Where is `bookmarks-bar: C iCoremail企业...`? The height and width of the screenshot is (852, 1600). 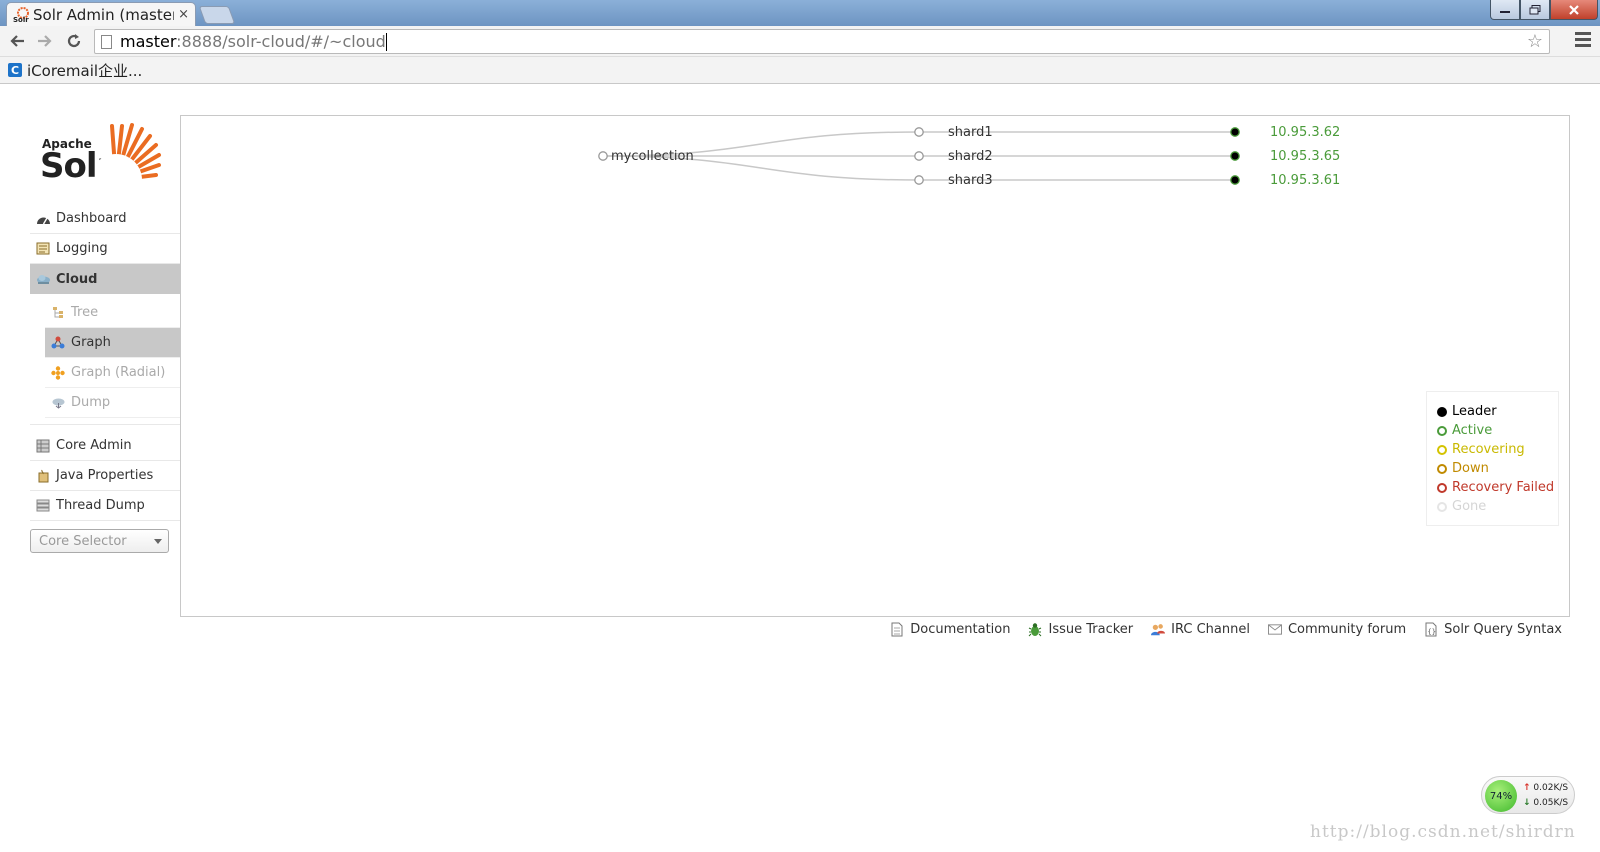 bookmarks-bar: C iCoremail企业... is located at coordinates (800, 70).